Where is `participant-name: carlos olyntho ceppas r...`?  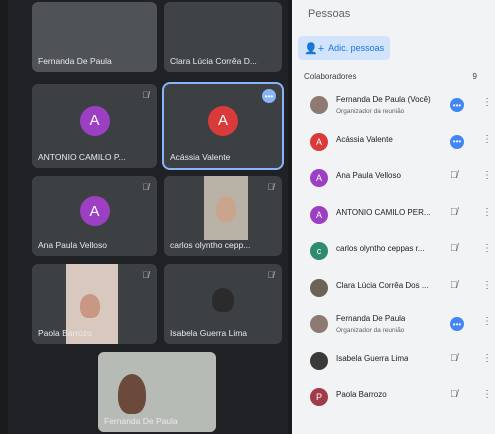
participant-name: carlos olyntho ceppas r... is located at coordinates (380, 248).